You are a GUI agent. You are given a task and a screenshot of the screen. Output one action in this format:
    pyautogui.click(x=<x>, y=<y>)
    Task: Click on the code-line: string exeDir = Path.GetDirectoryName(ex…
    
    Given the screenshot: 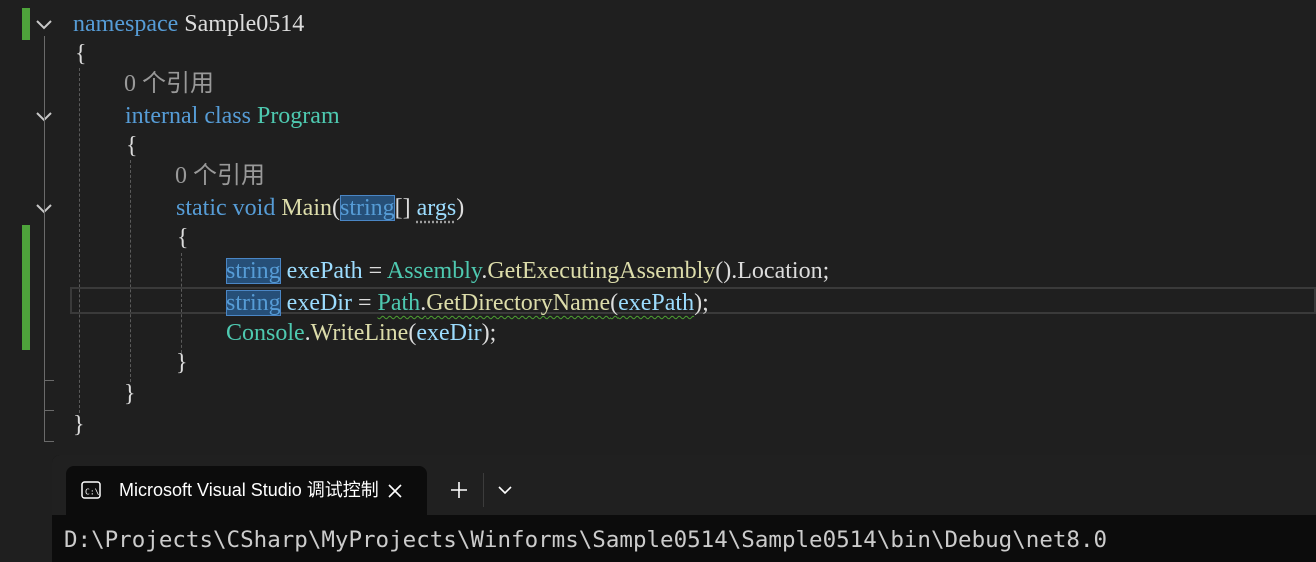 What is the action you would take?
    pyautogui.click(x=467, y=303)
    